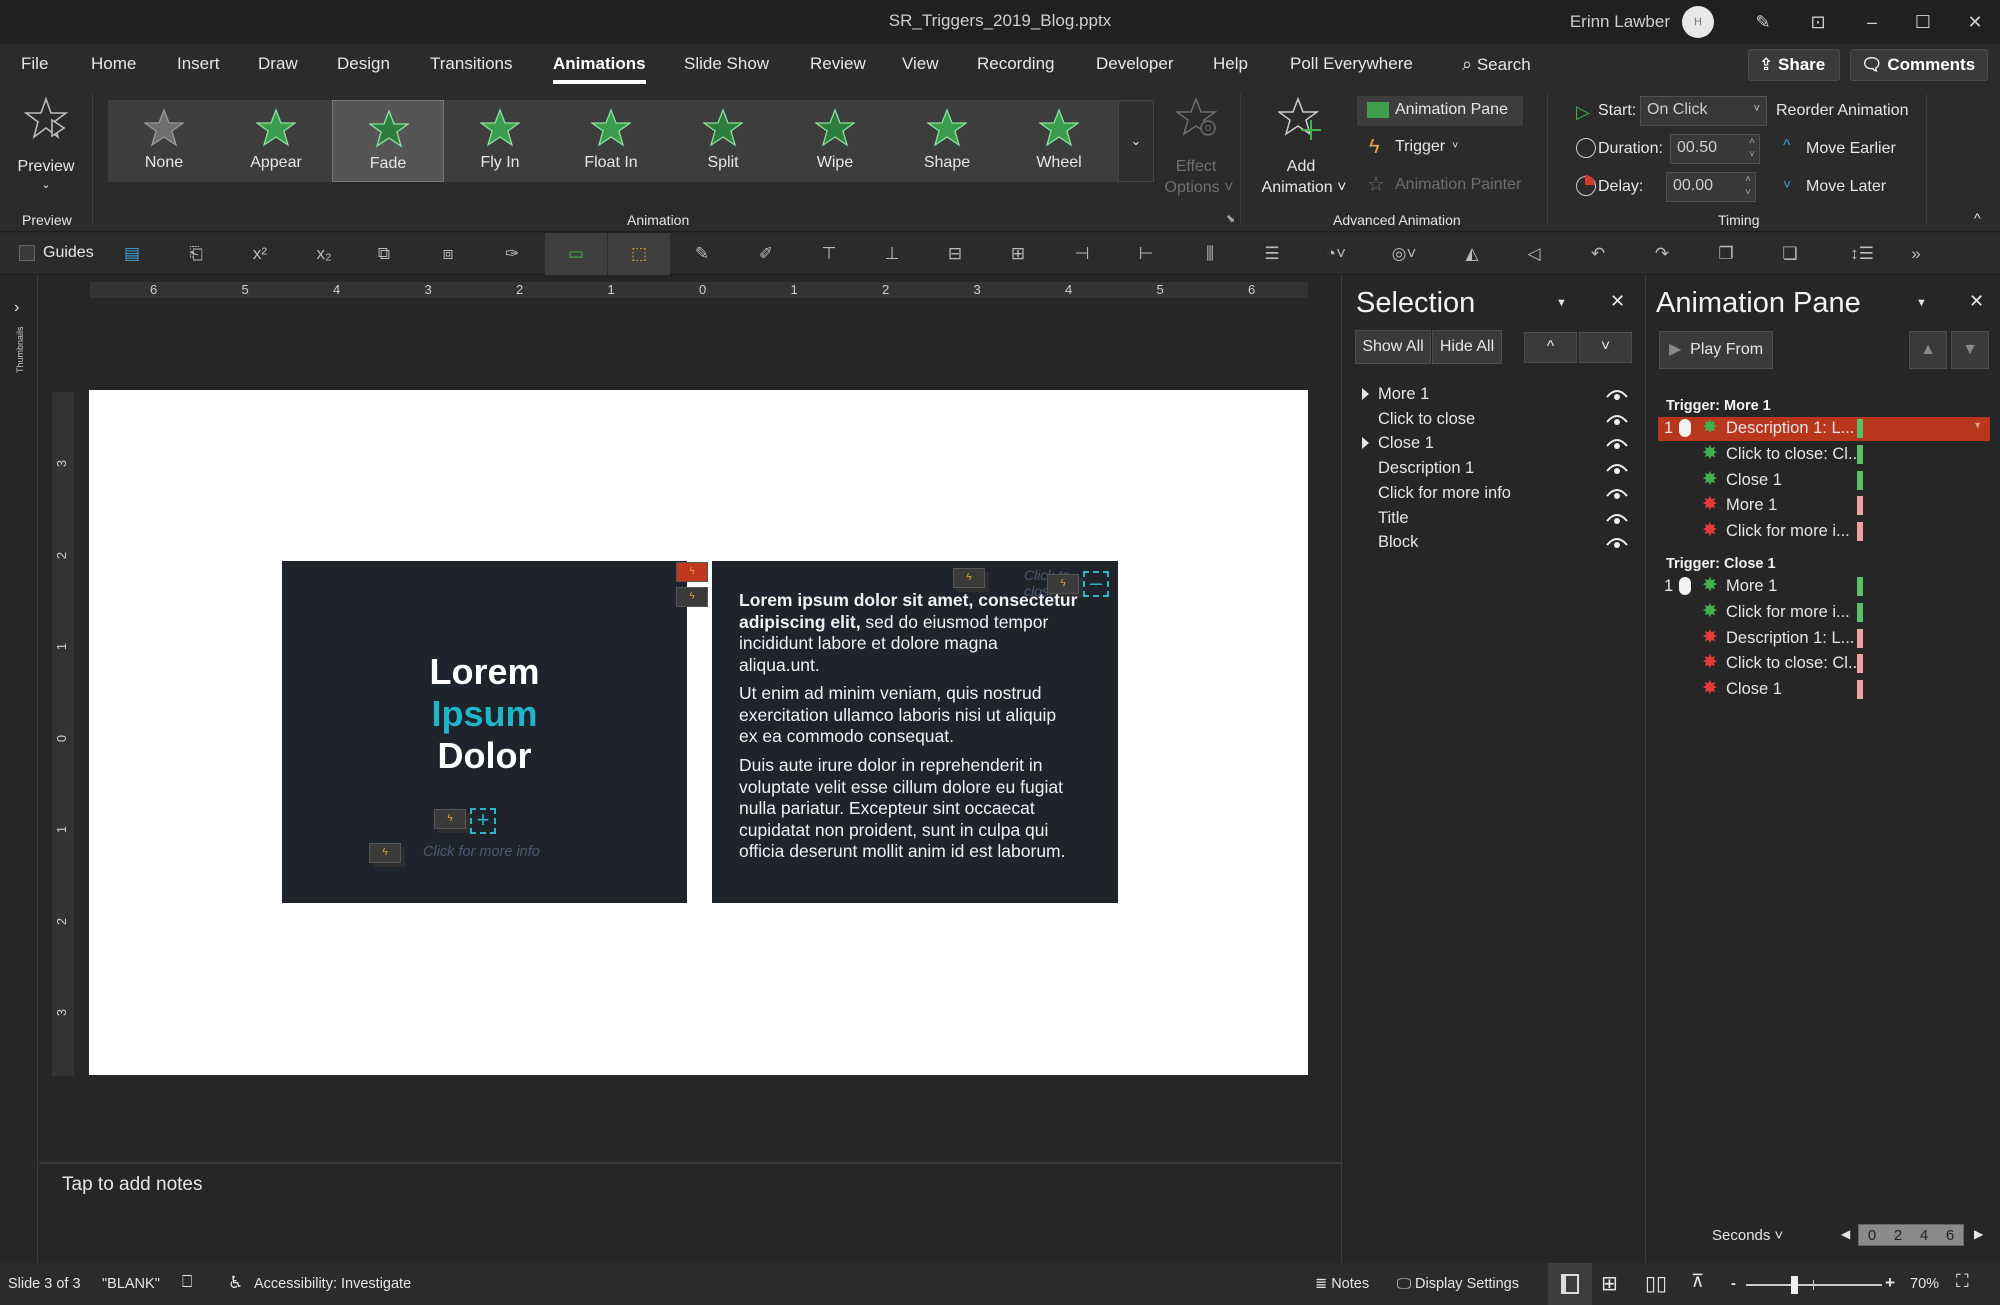  I want to click on search-box: ⌕ Search, so click(1496, 64).